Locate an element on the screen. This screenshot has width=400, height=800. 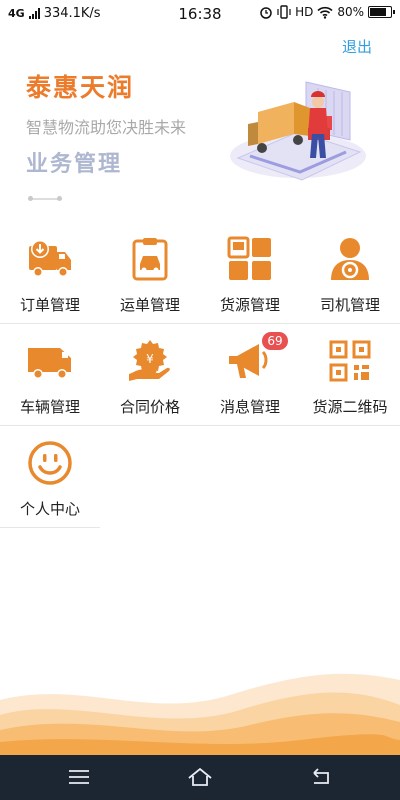
banner-pager is located at coordinates (45, 198).